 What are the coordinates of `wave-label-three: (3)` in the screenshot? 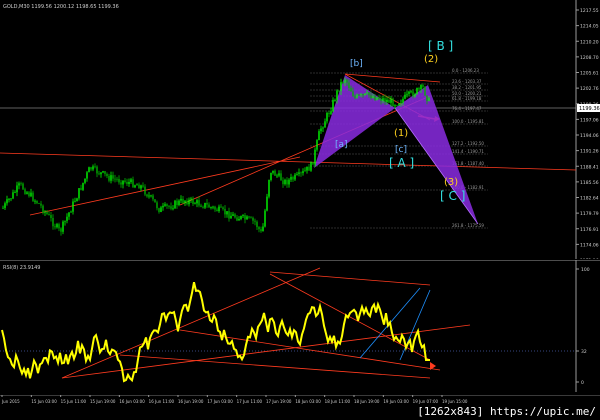 It's located at (451, 182).